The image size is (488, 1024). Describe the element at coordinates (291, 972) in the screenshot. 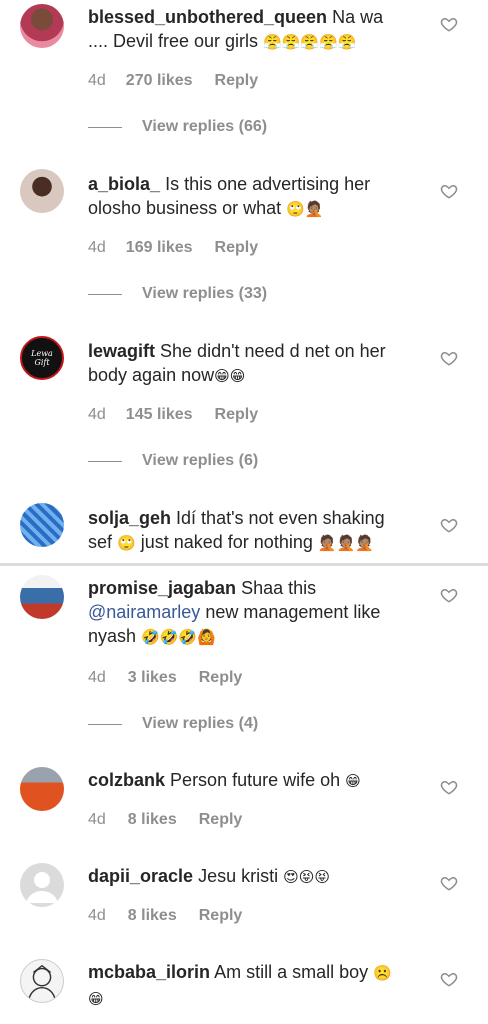

I see `comment-text: Am still a small boy` at that location.